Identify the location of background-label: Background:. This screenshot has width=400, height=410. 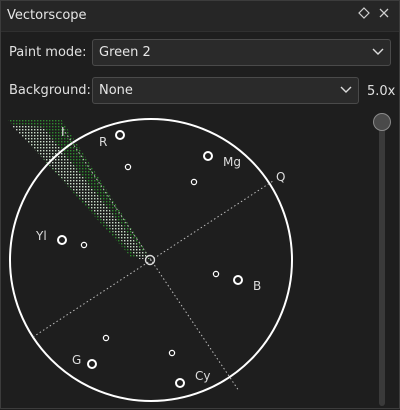
(50, 90).